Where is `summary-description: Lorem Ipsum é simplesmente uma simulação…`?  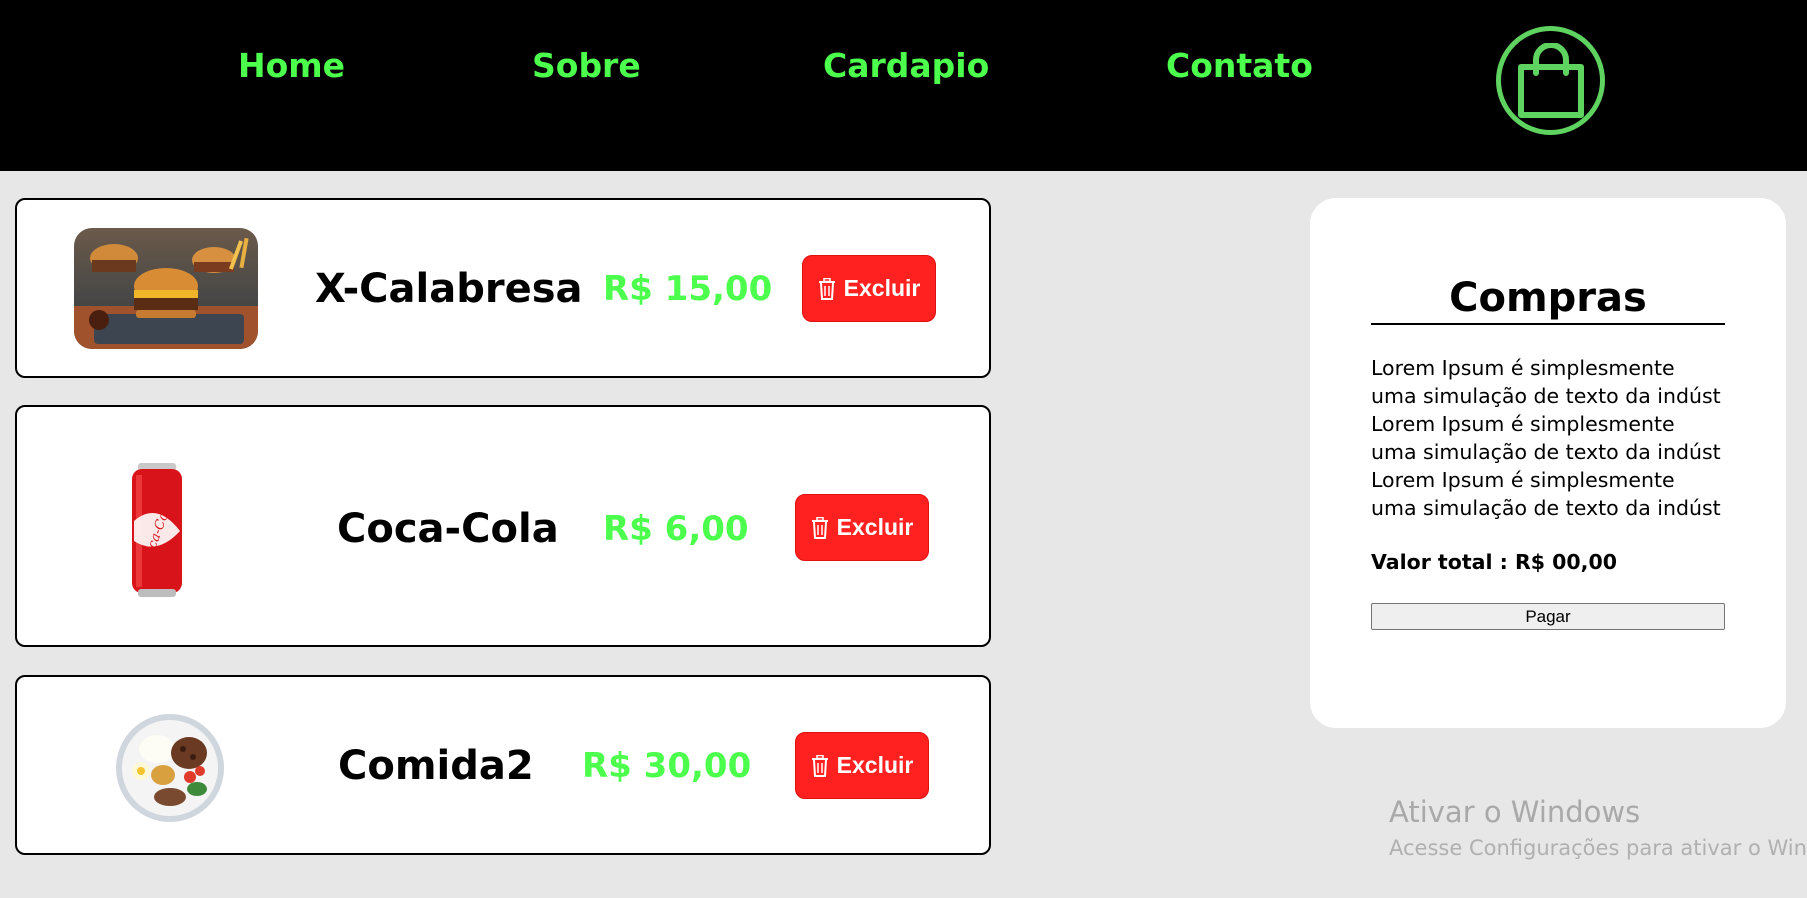 summary-description: Lorem Ipsum é simplesmente uma simulação… is located at coordinates (1546, 438).